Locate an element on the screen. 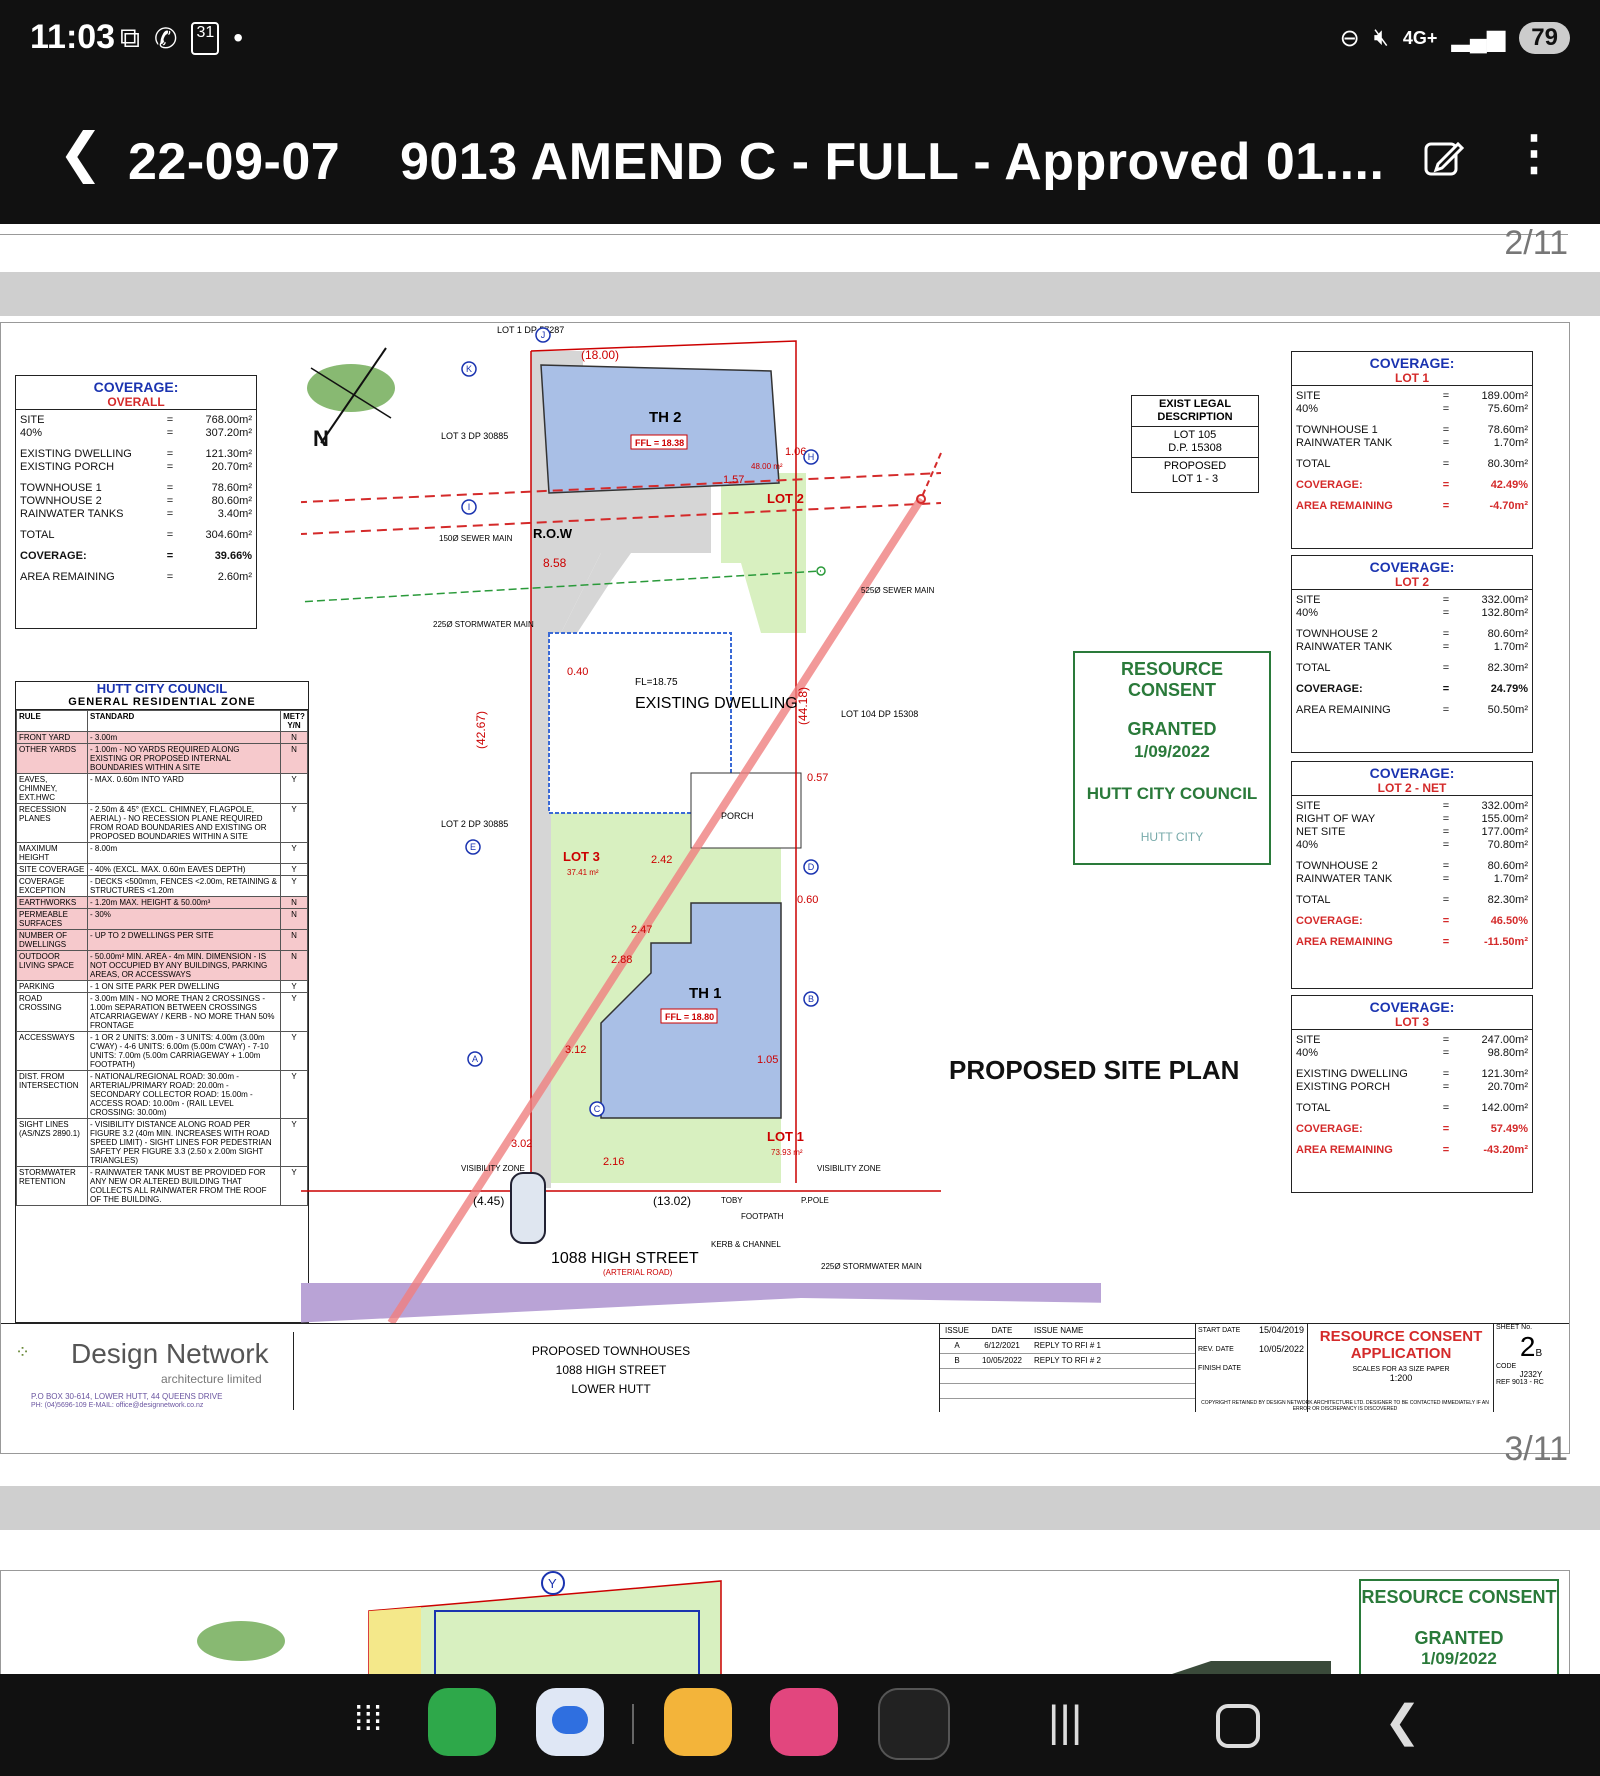 The height and width of the screenshot is (1776, 1600). coverage-row: AREA REMAINING = 50.50m² is located at coordinates (1412, 710).